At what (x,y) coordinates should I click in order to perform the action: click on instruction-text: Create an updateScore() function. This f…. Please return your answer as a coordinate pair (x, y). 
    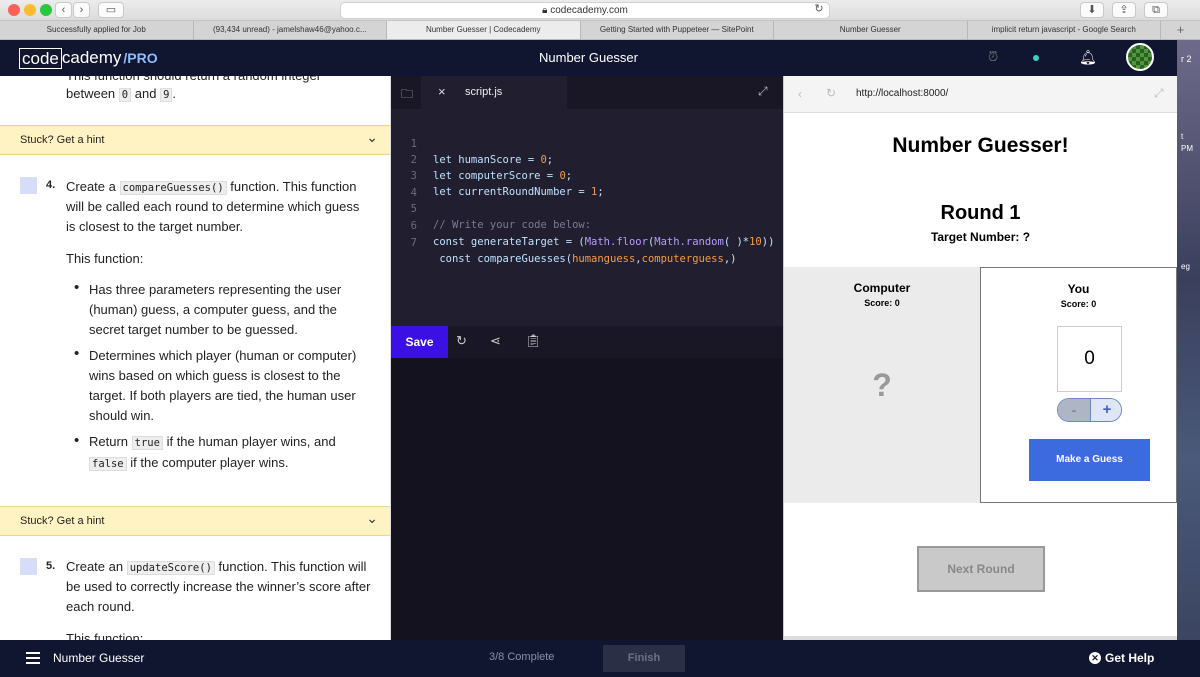
    Looking at the image, I should click on (216, 567).